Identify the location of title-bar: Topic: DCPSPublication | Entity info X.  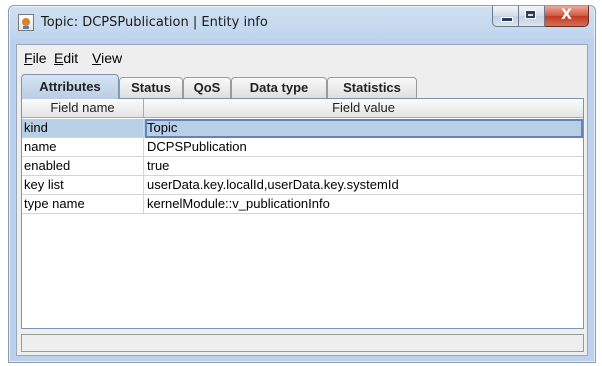
(302, 23).